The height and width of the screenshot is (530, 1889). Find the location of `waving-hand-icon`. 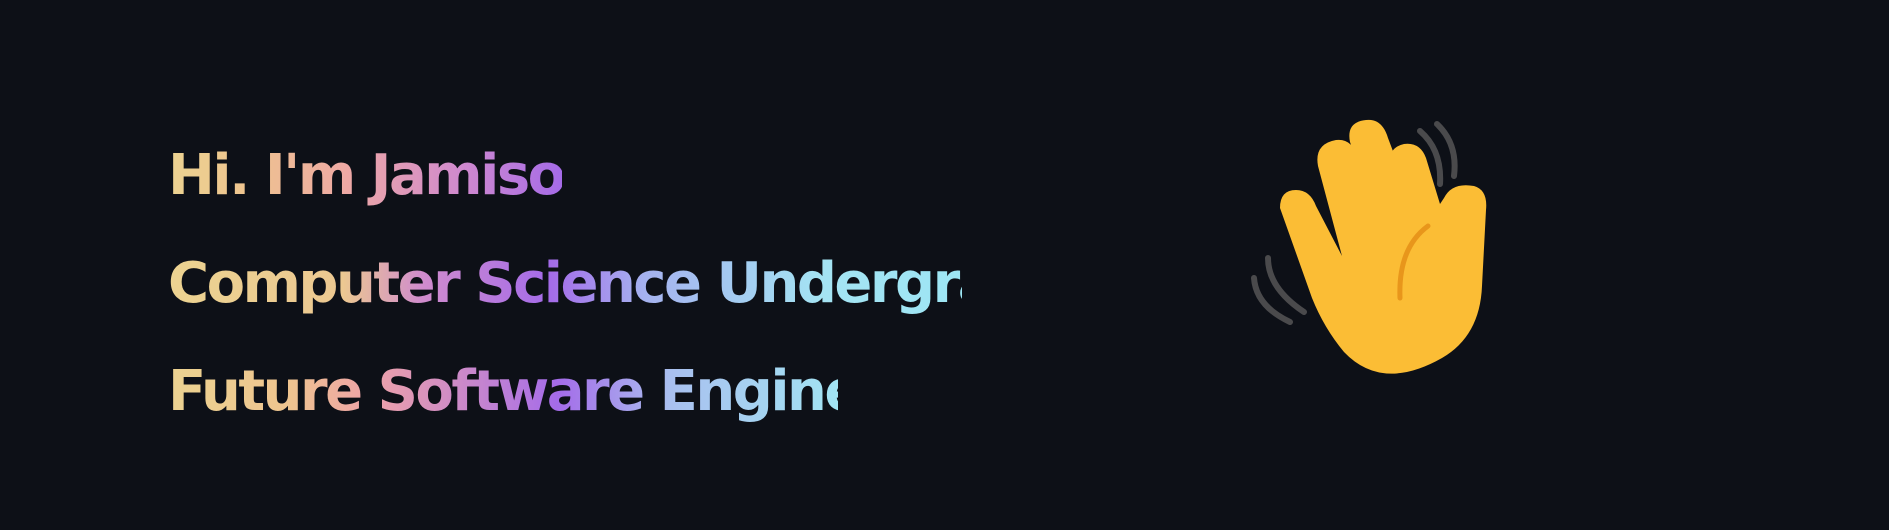

waving-hand-icon is located at coordinates (1369, 246).